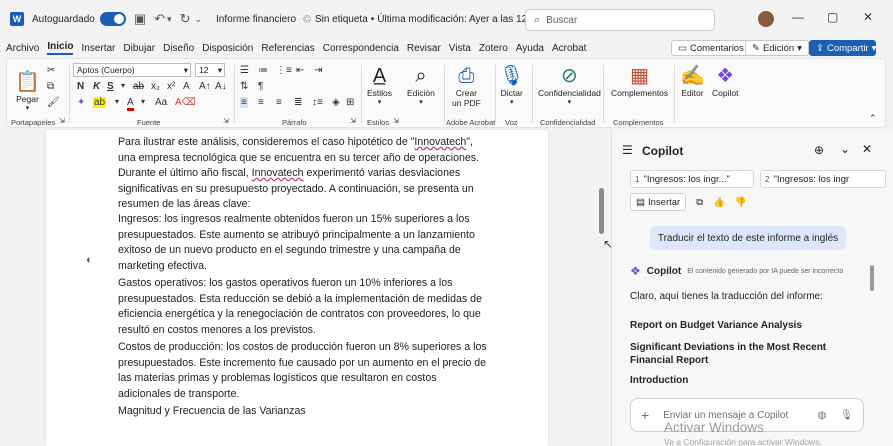  I want to click on italic-icon: K, so click(96, 86).